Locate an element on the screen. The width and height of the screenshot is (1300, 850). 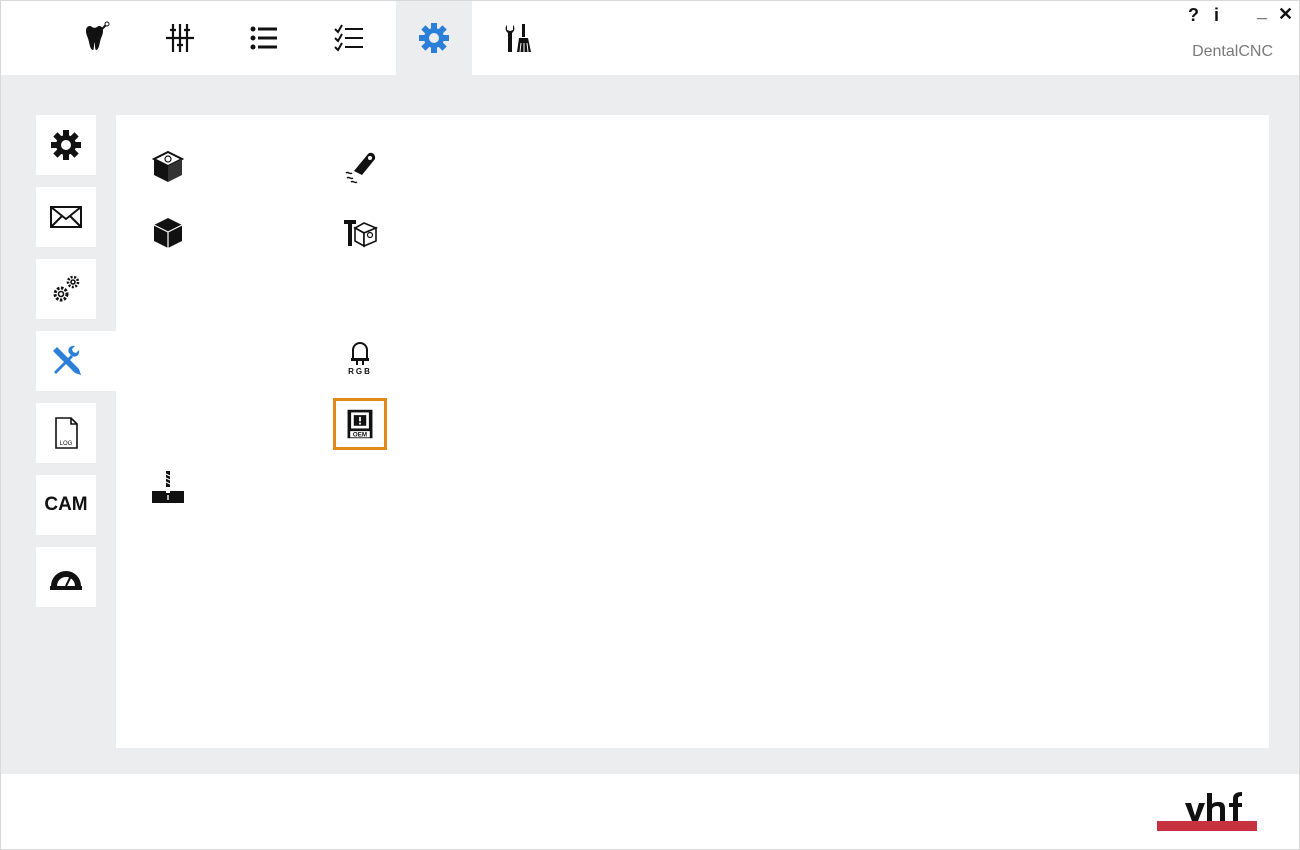
sidebar-item-settings is located at coordinates (66, 145).